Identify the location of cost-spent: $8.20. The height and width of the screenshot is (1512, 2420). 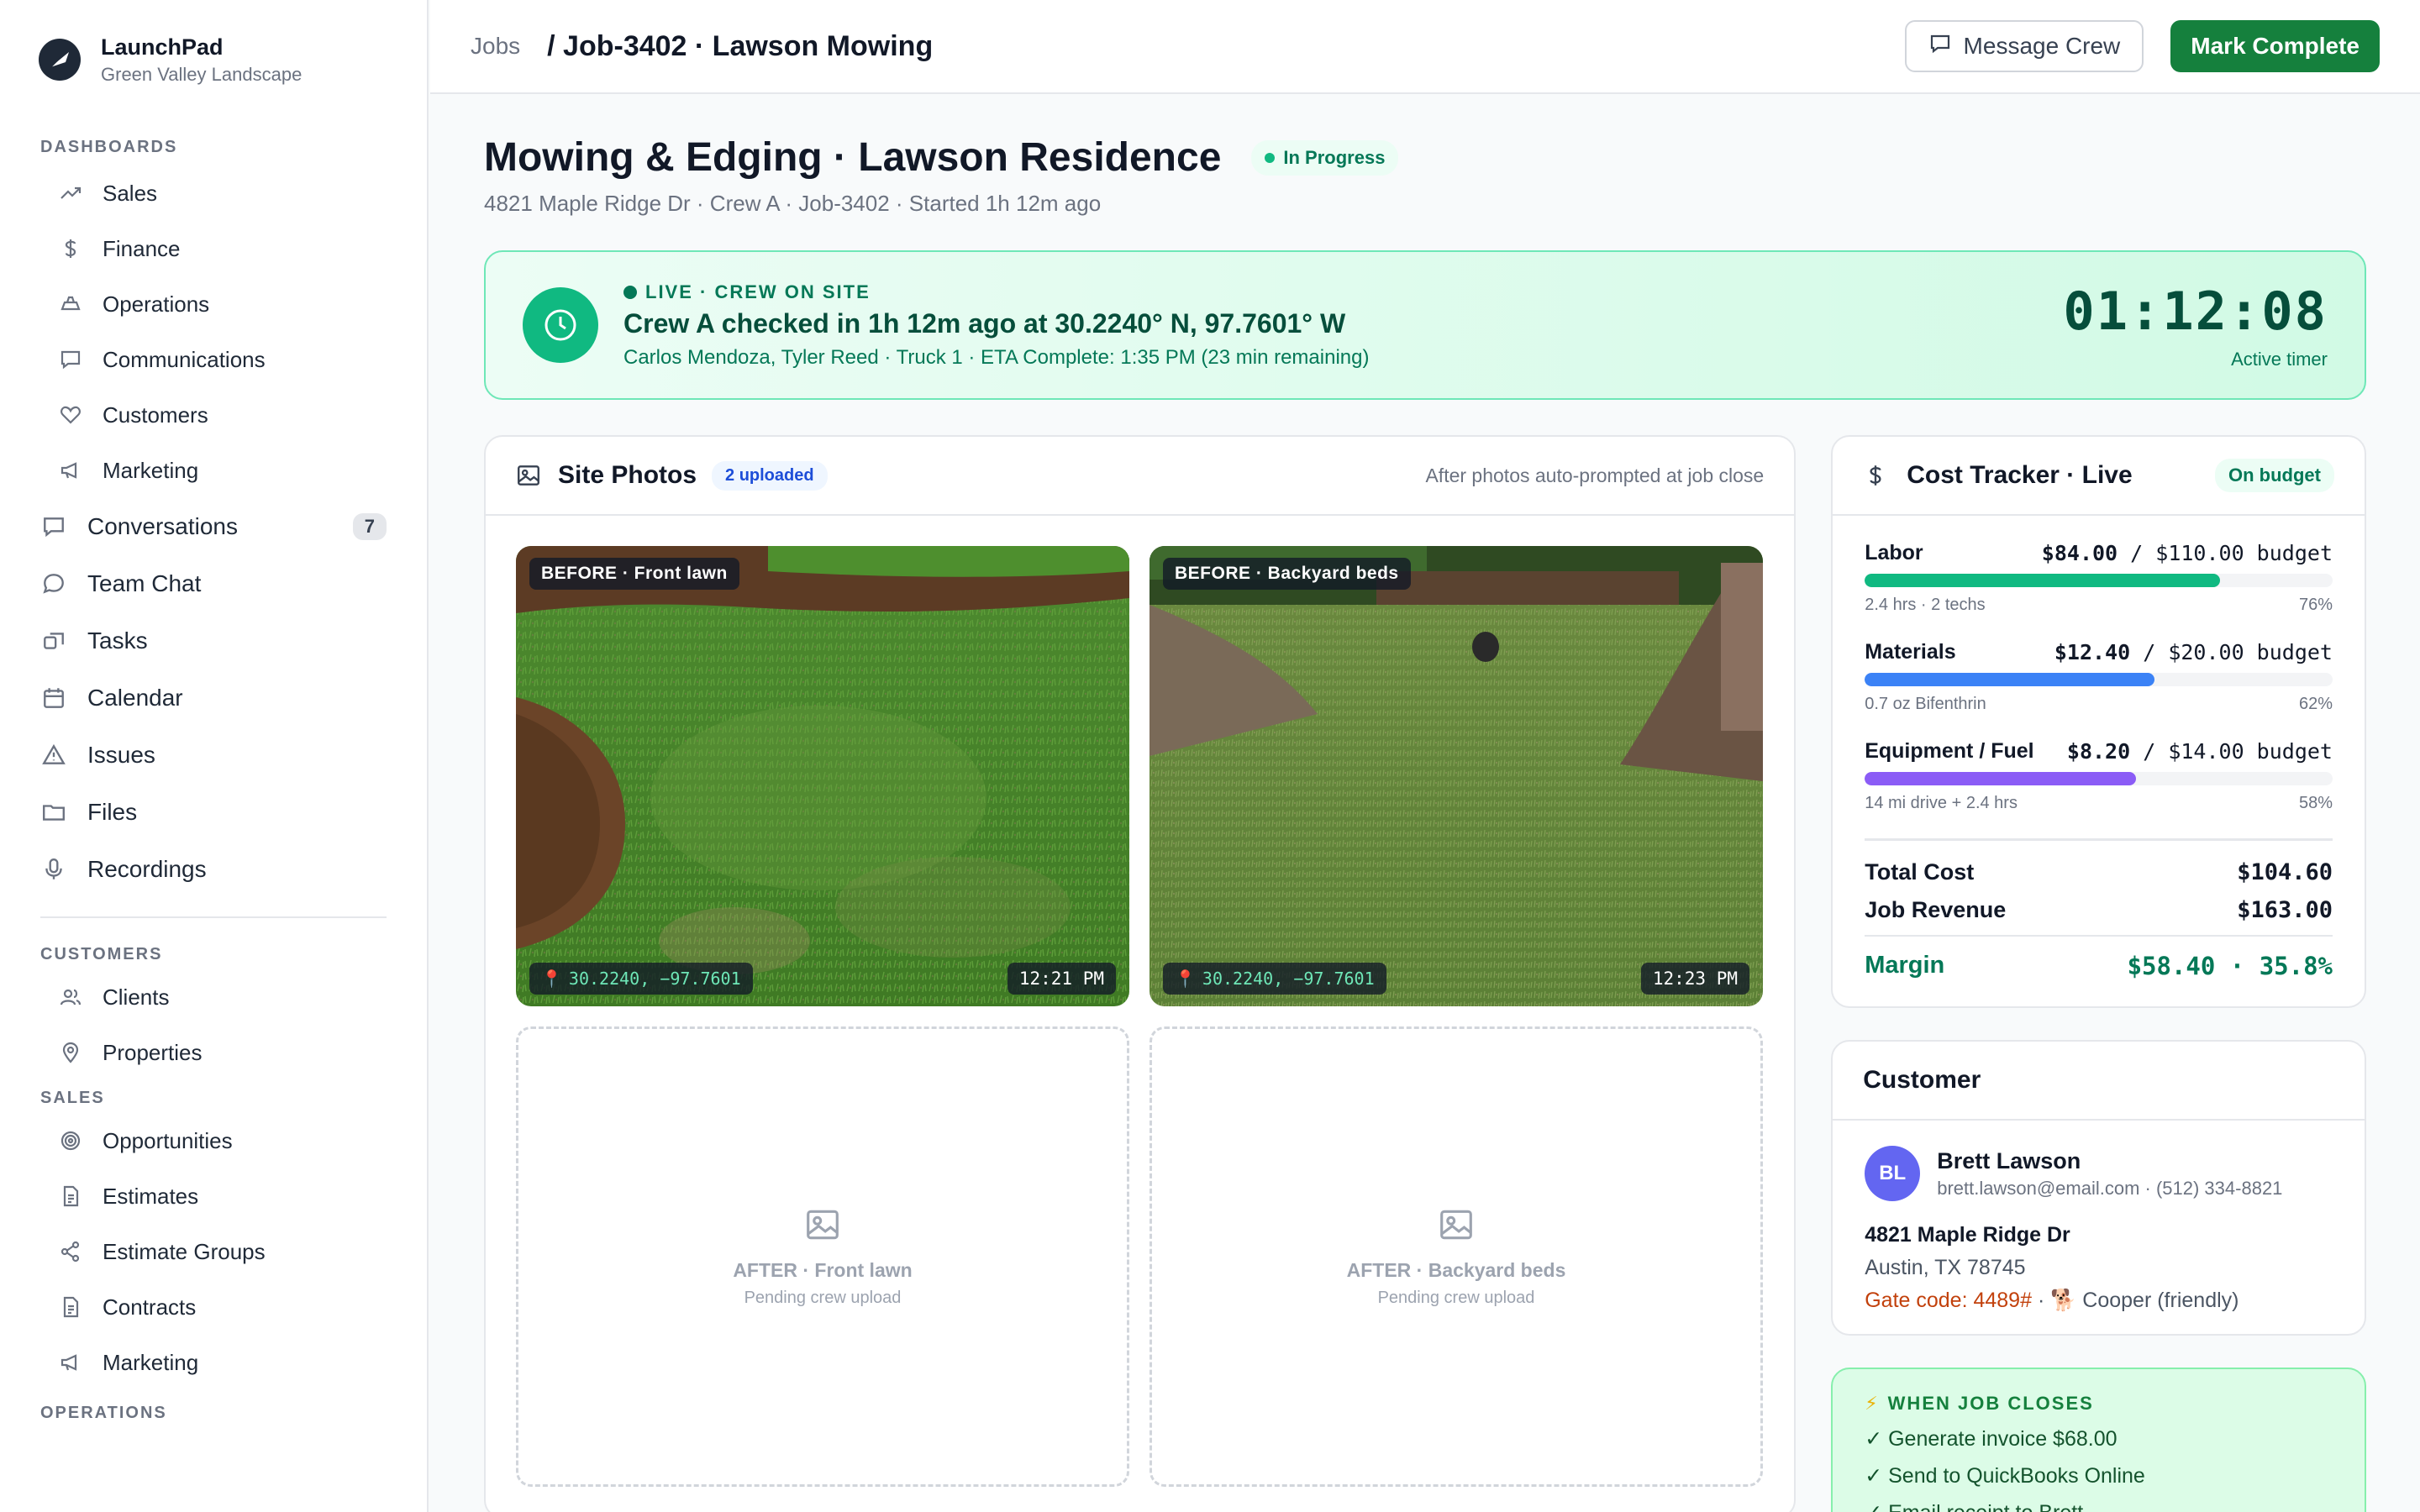
(2098, 751).